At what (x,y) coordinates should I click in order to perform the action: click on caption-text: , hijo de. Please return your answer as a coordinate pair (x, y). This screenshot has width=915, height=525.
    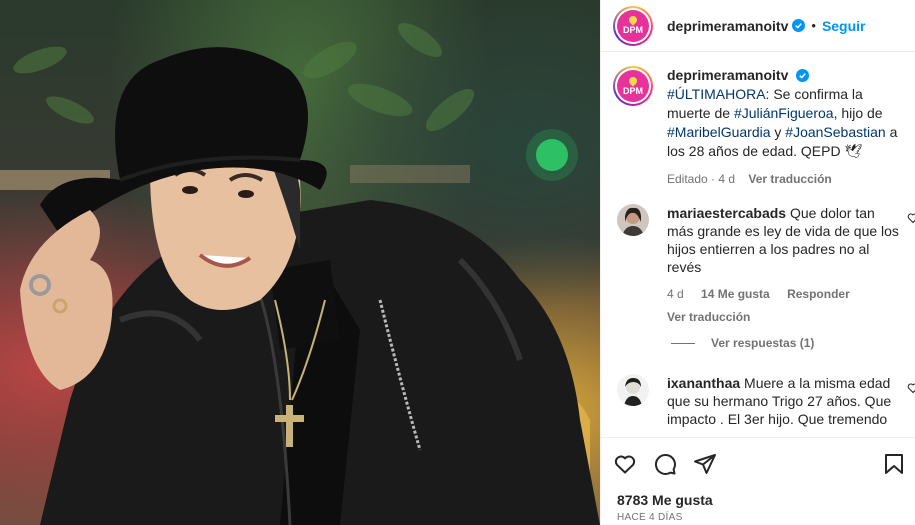
    Looking at the image, I should click on (858, 113).